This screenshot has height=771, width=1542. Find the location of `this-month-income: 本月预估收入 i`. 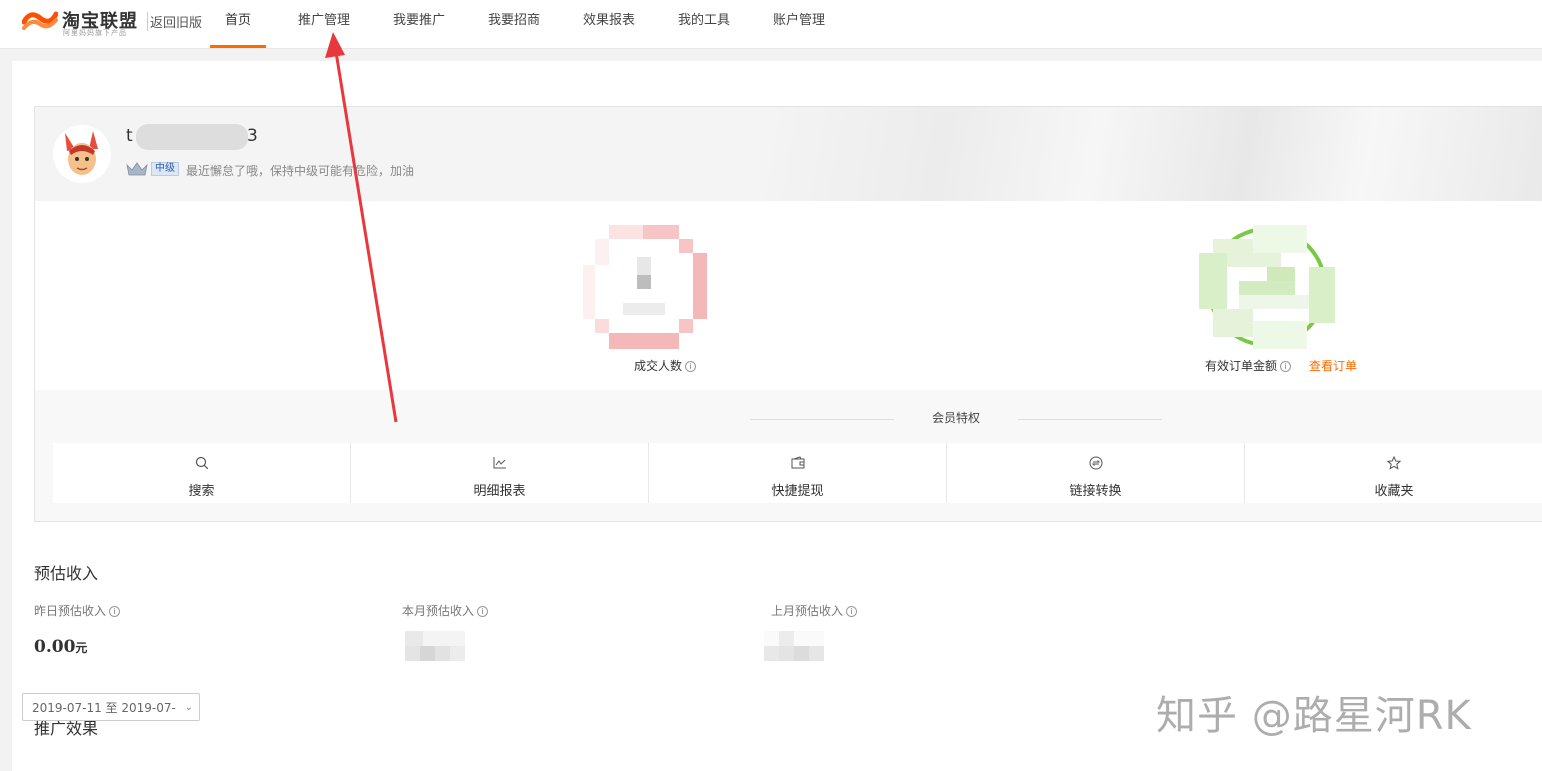

this-month-income: 本月预估收入 i is located at coordinates (445, 609).